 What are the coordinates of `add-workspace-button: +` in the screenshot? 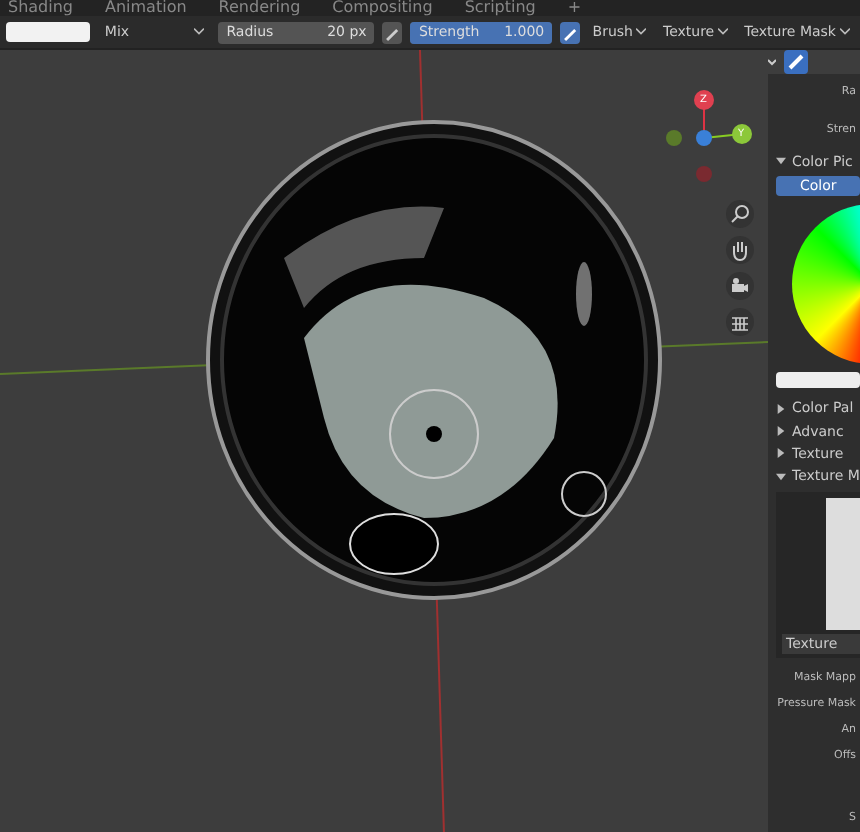 It's located at (574, 8).